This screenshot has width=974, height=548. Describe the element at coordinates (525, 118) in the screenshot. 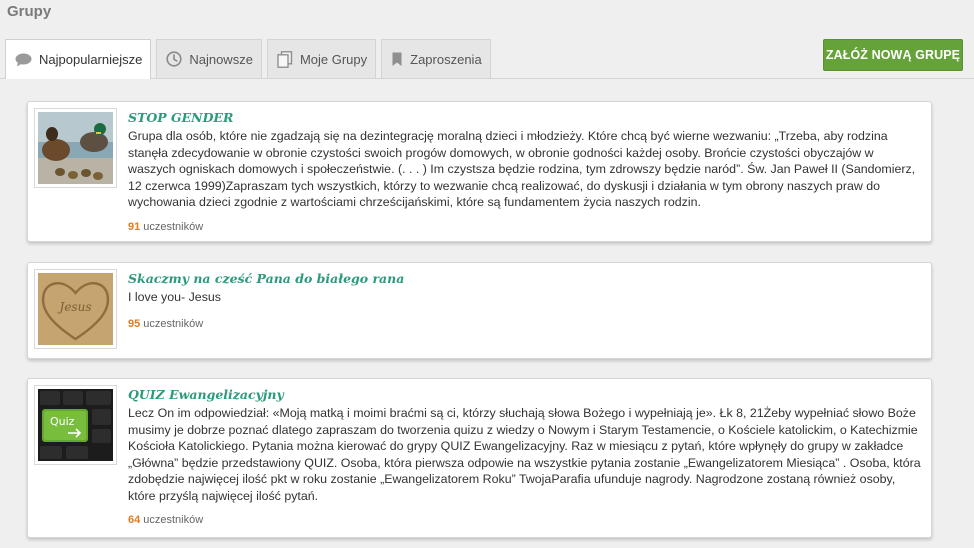

I see `group-title: STOP GENDER` at that location.